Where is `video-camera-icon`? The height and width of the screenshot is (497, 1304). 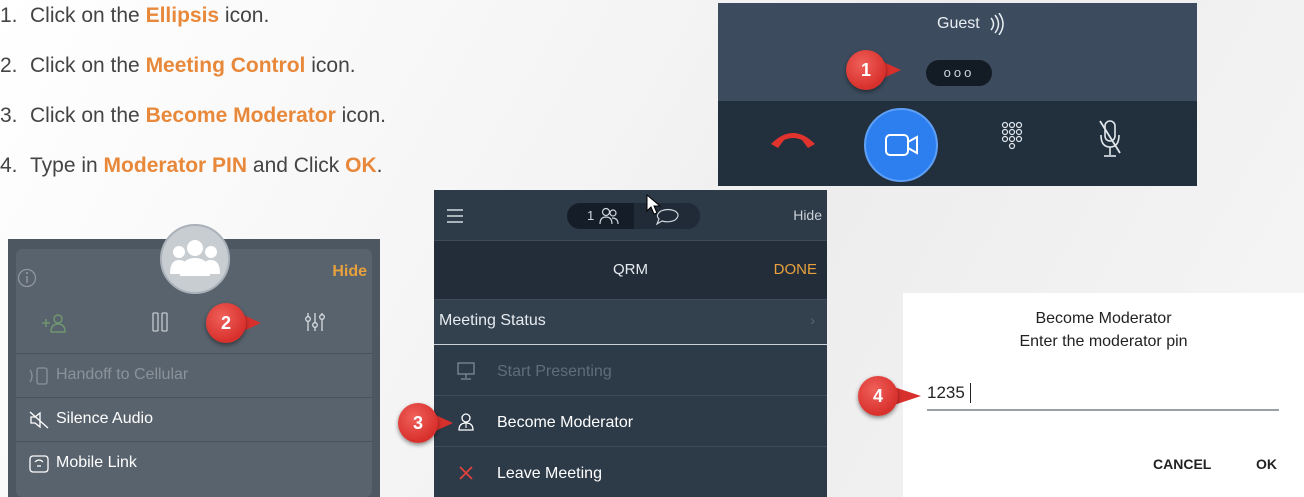
video-camera-icon is located at coordinates (901, 145).